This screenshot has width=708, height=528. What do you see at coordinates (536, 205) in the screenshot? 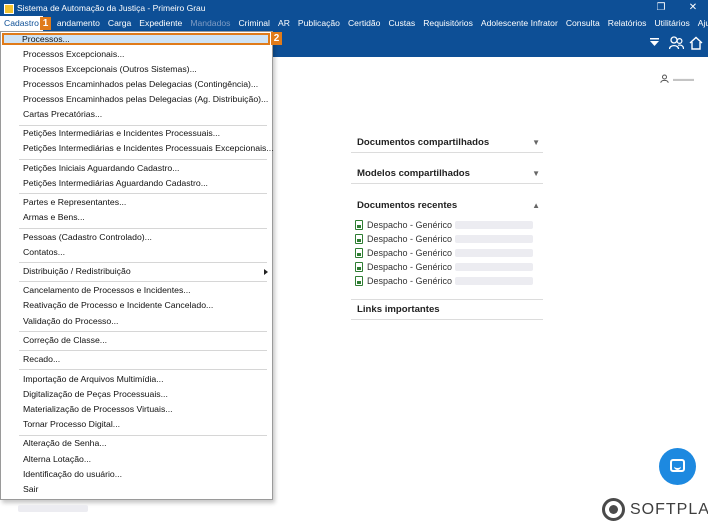
I see `chevron-up-icon: ▲` at bounding box center [536, 205].